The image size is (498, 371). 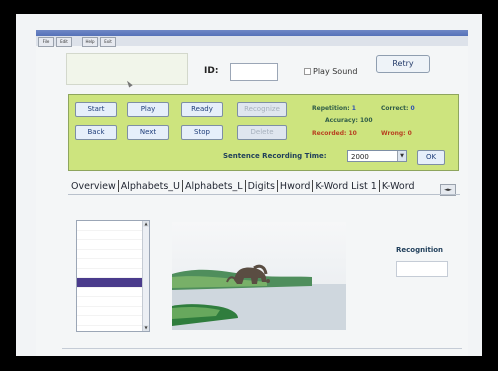 I want to click on correct-stat: Correct: 0, so click(x=398, y=108).